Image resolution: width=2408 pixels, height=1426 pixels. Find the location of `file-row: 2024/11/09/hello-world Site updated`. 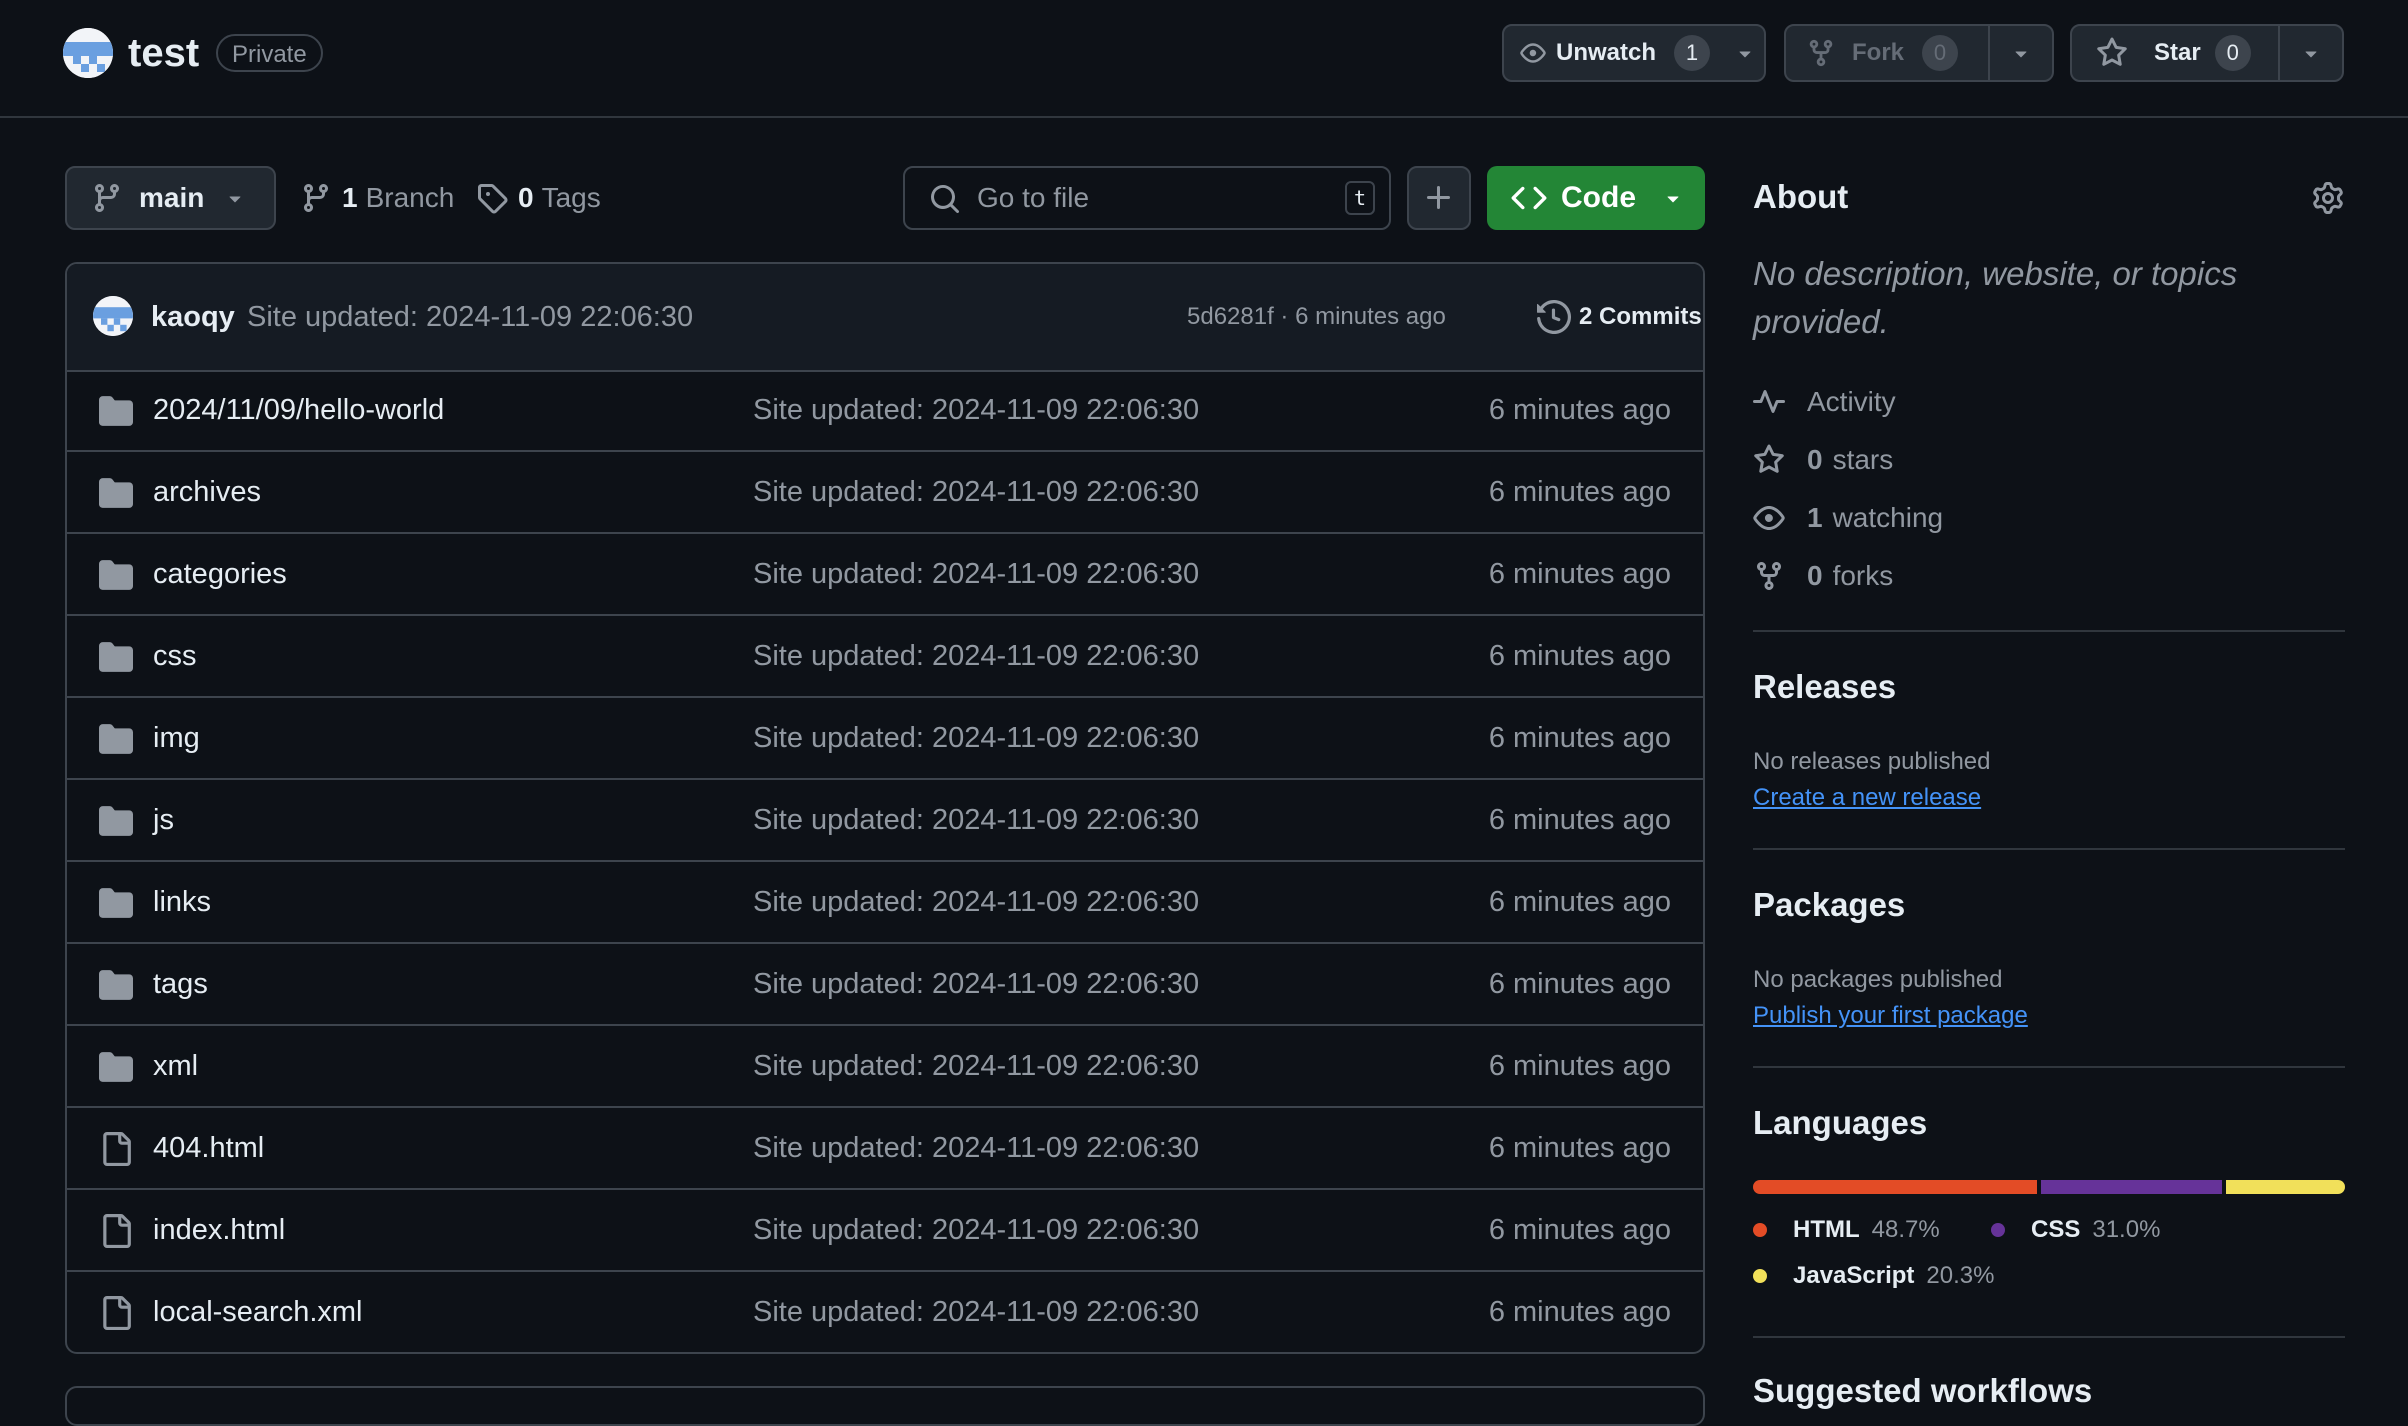

file-row: 2024/11/09/hello-world Site updated is located at coordinates (885, 411).